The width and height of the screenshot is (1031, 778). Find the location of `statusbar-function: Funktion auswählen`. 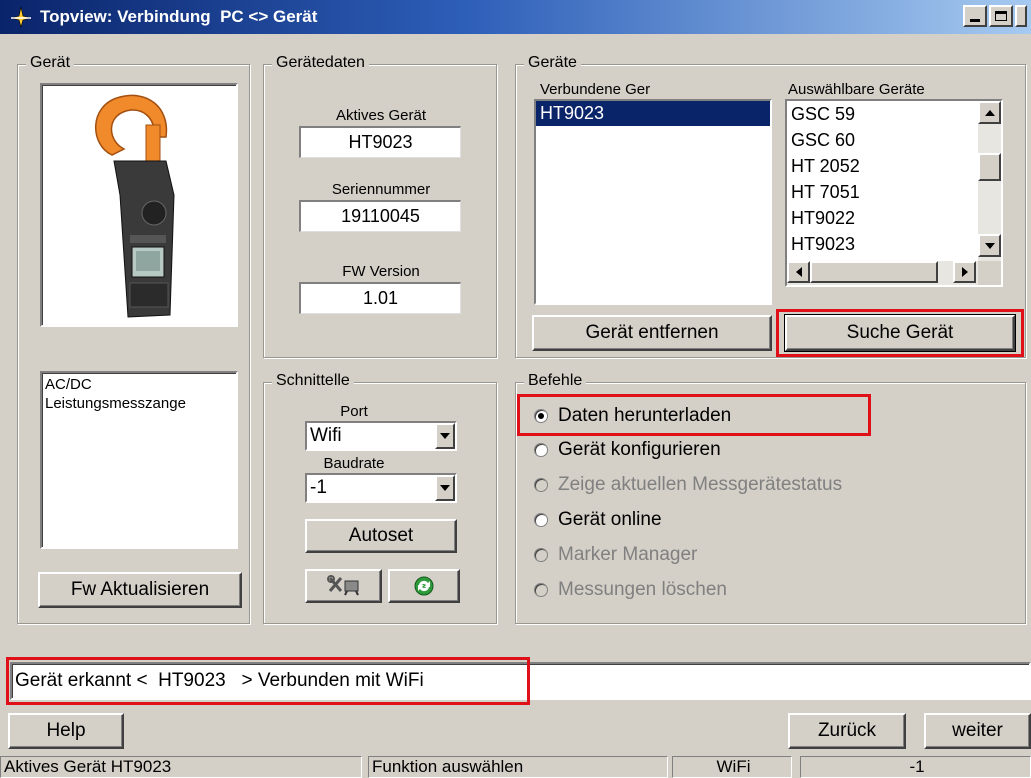

statusbar-function: Funktion auswählen is located at coordinates (518, 767).